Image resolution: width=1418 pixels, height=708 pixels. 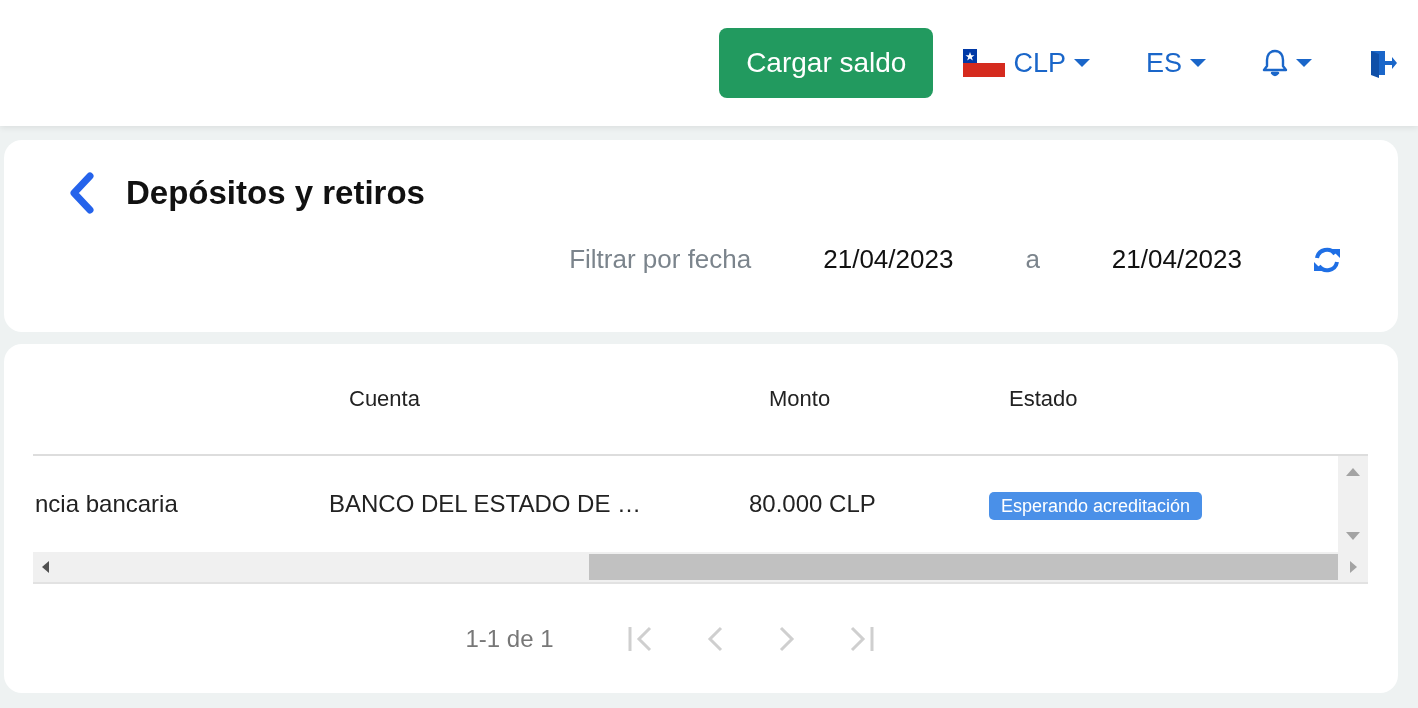 What do you see at coordinates (984, 63) in the screenshot?
I see `flag-icon` at bounding box center [984, 63].